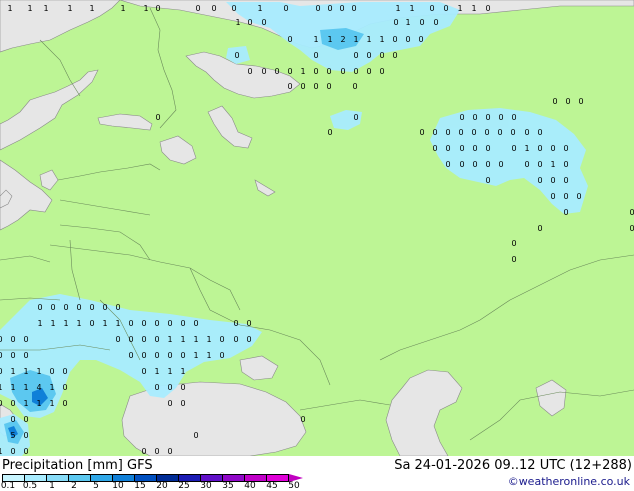  What do you see at coordinates (12, 435) in the screenshot?
I see `precip-label: 5` at bounding box center [12, 435].